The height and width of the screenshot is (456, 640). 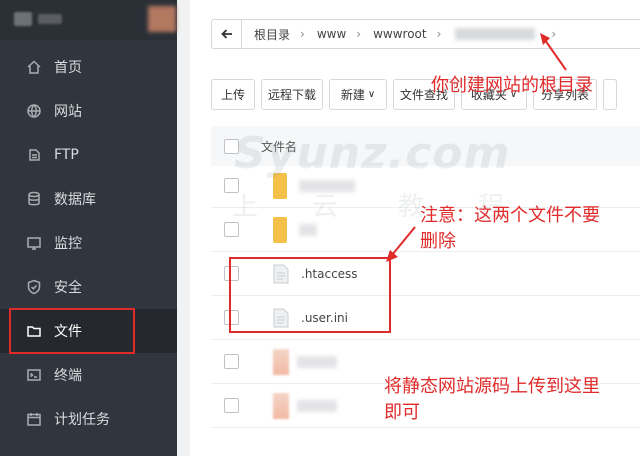 What do you see at coordinates (68, 244) in the screenshot?
I see `sidebar-item-label: 监控` at bounding box center [68, 244].